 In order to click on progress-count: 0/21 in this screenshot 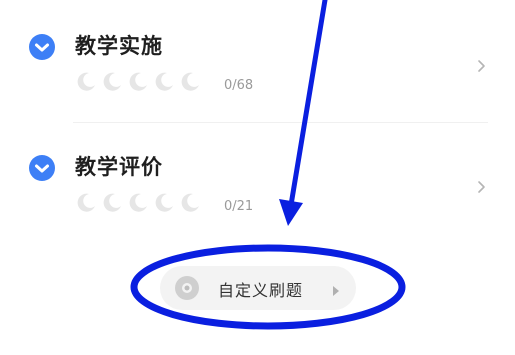, I will do `click(239, 206)`.